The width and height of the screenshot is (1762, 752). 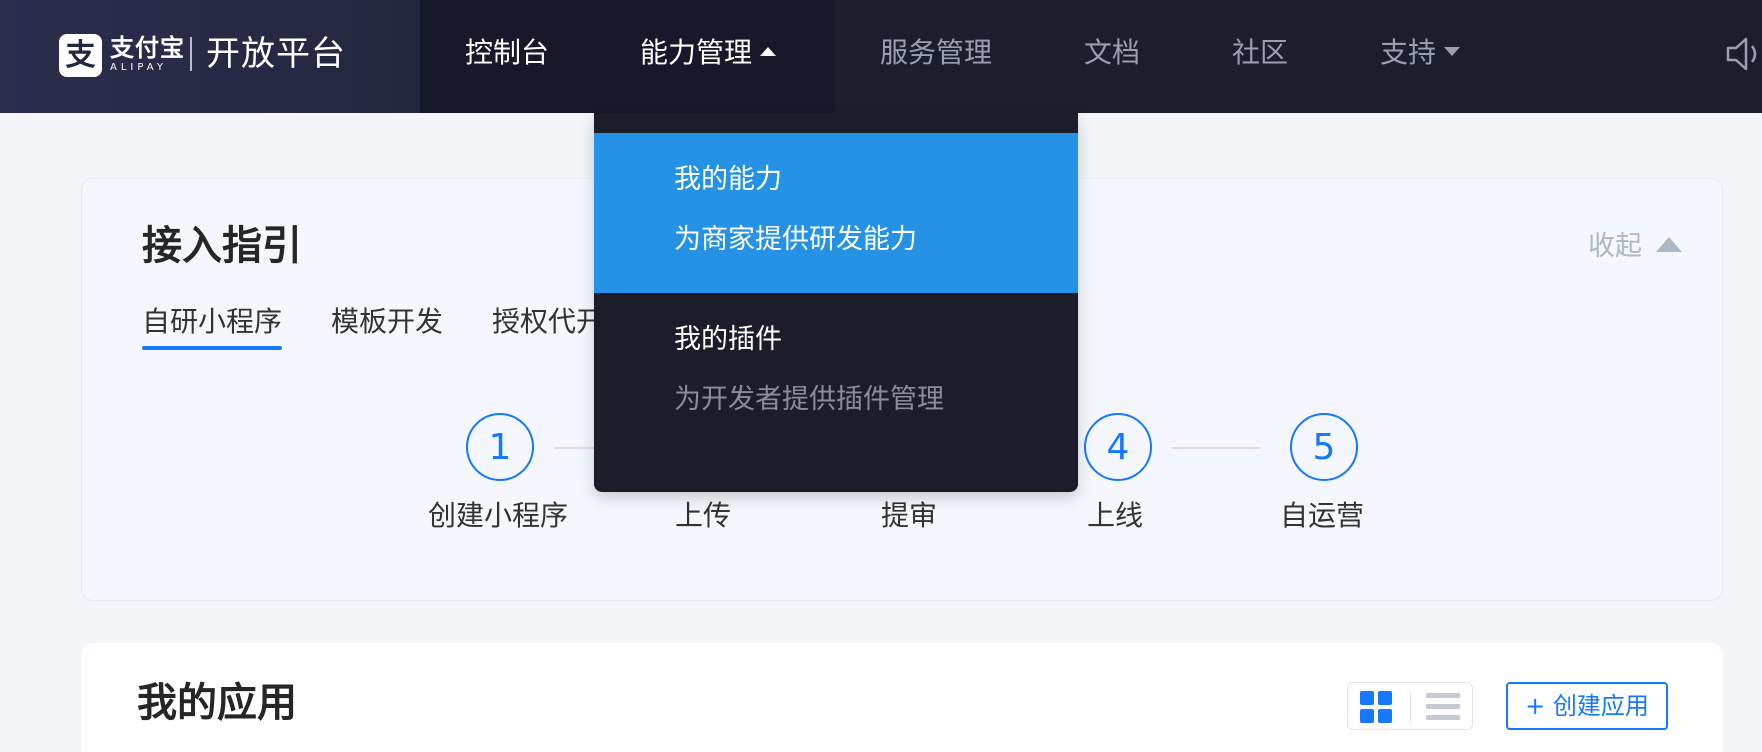 I want to click on step-connector, so click(x=1216, y=448).